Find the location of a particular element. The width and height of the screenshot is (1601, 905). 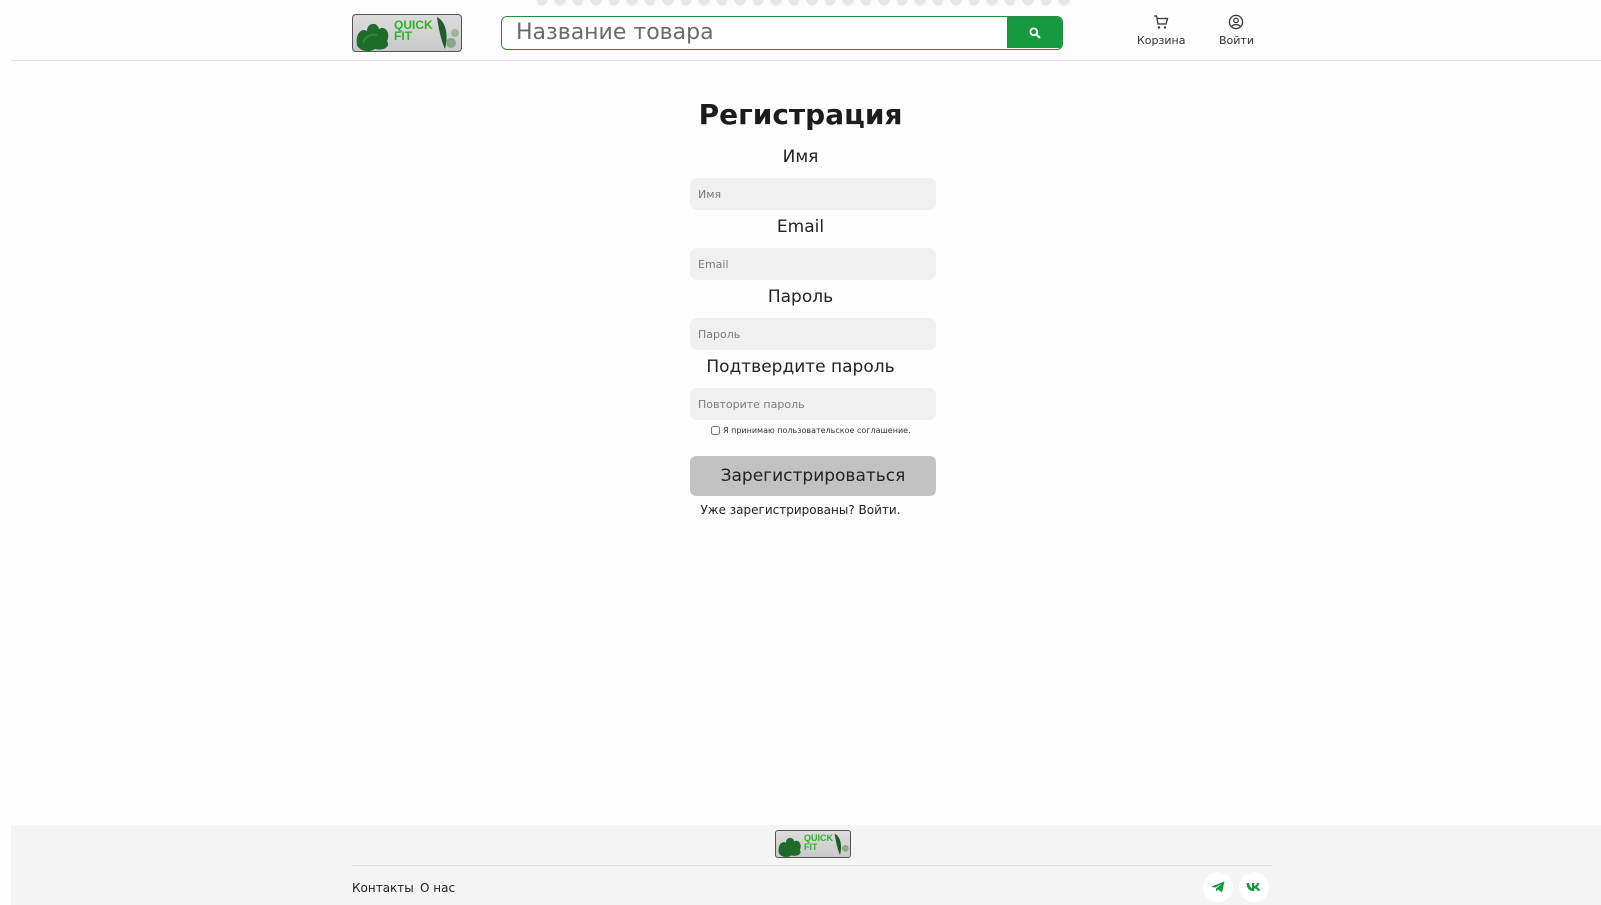

search-icon is located at coordinates (1035, 33).